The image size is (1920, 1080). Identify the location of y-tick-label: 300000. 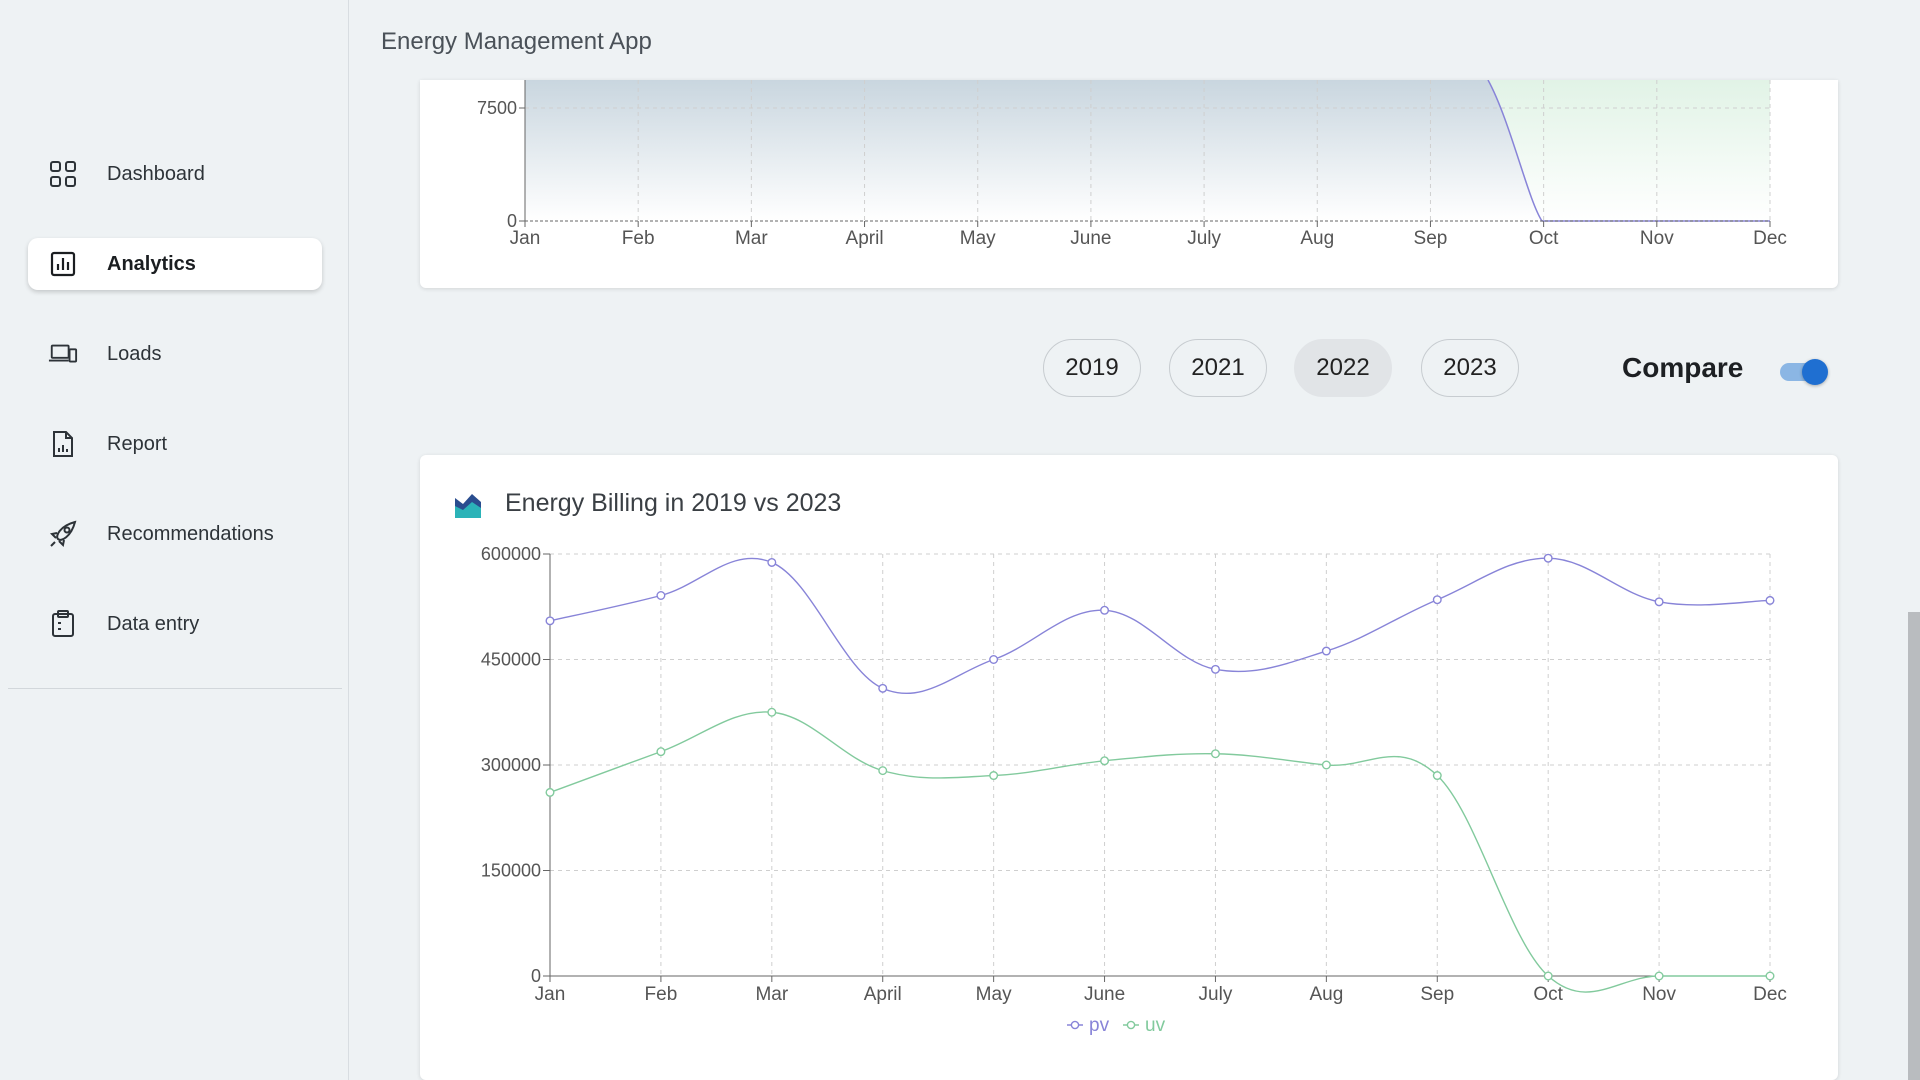
(511, 765).